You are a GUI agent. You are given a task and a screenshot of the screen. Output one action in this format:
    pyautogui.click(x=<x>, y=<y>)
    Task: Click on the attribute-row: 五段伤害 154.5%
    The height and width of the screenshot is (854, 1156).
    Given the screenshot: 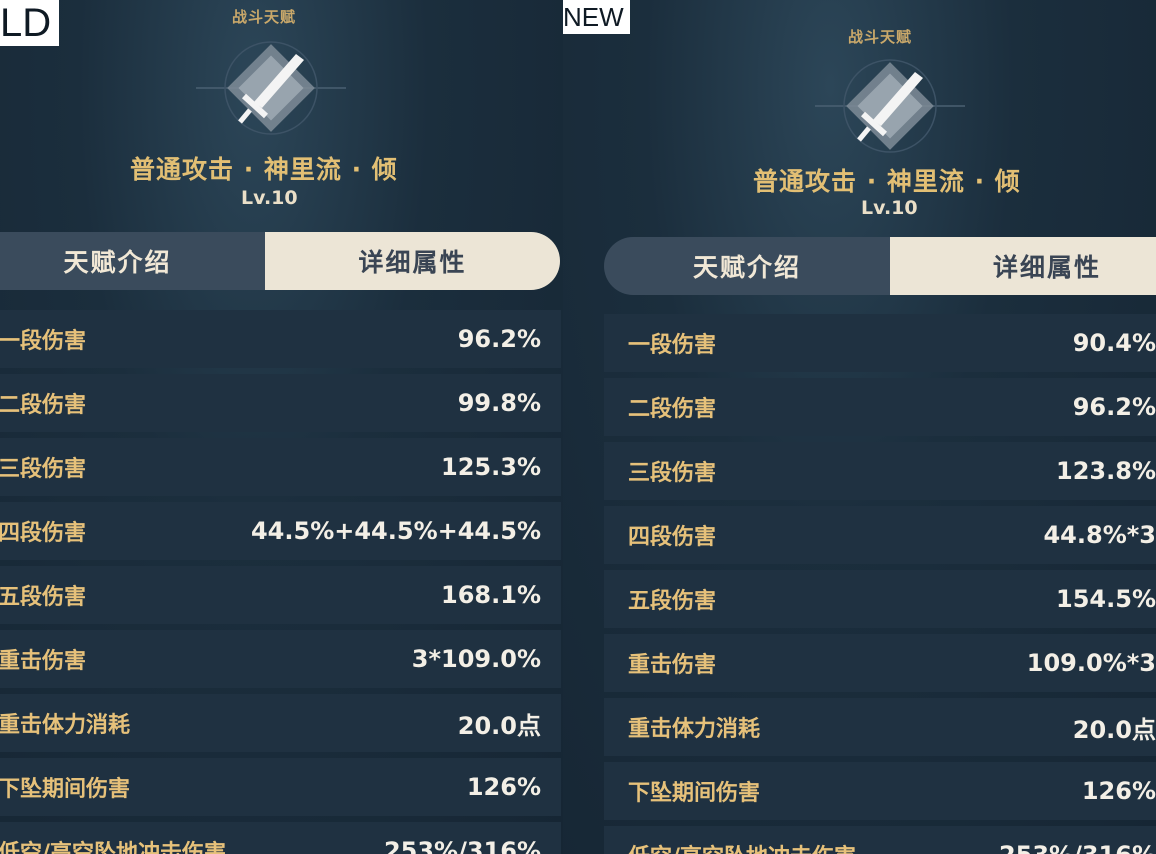 What is the action you would take?
    pyautogui.click(x=880, y=599)
    